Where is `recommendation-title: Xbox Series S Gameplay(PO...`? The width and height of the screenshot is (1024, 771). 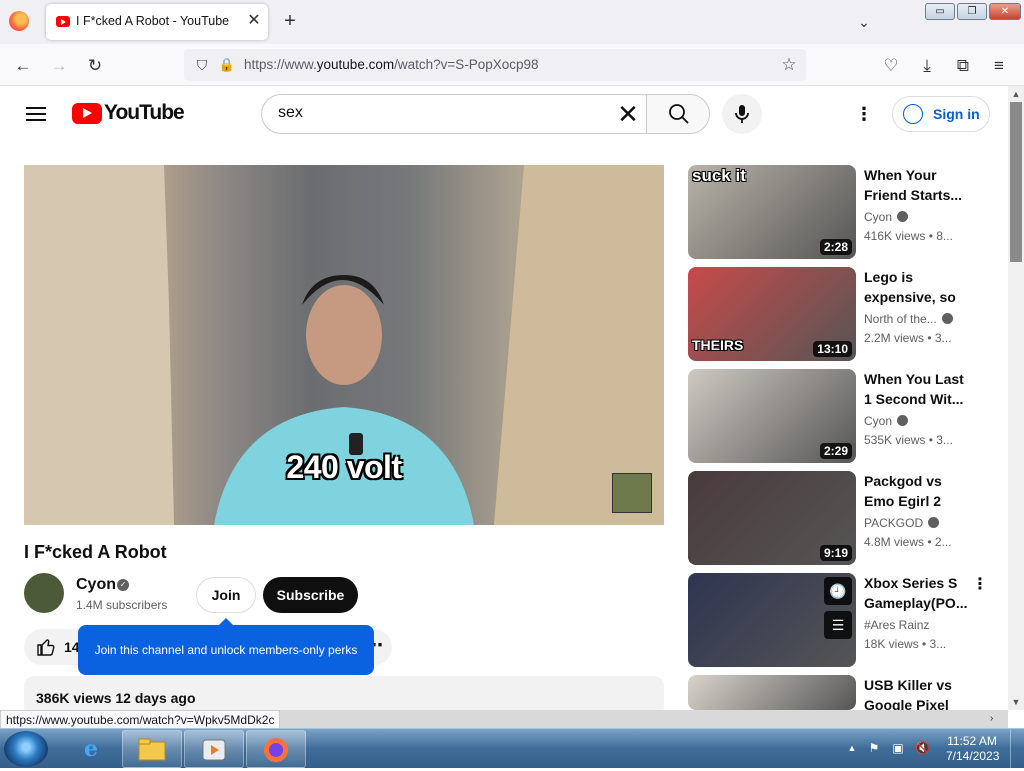 recommendation-title: Xbox Series S Gameplay(PO... is located at coordinates (916, 594).